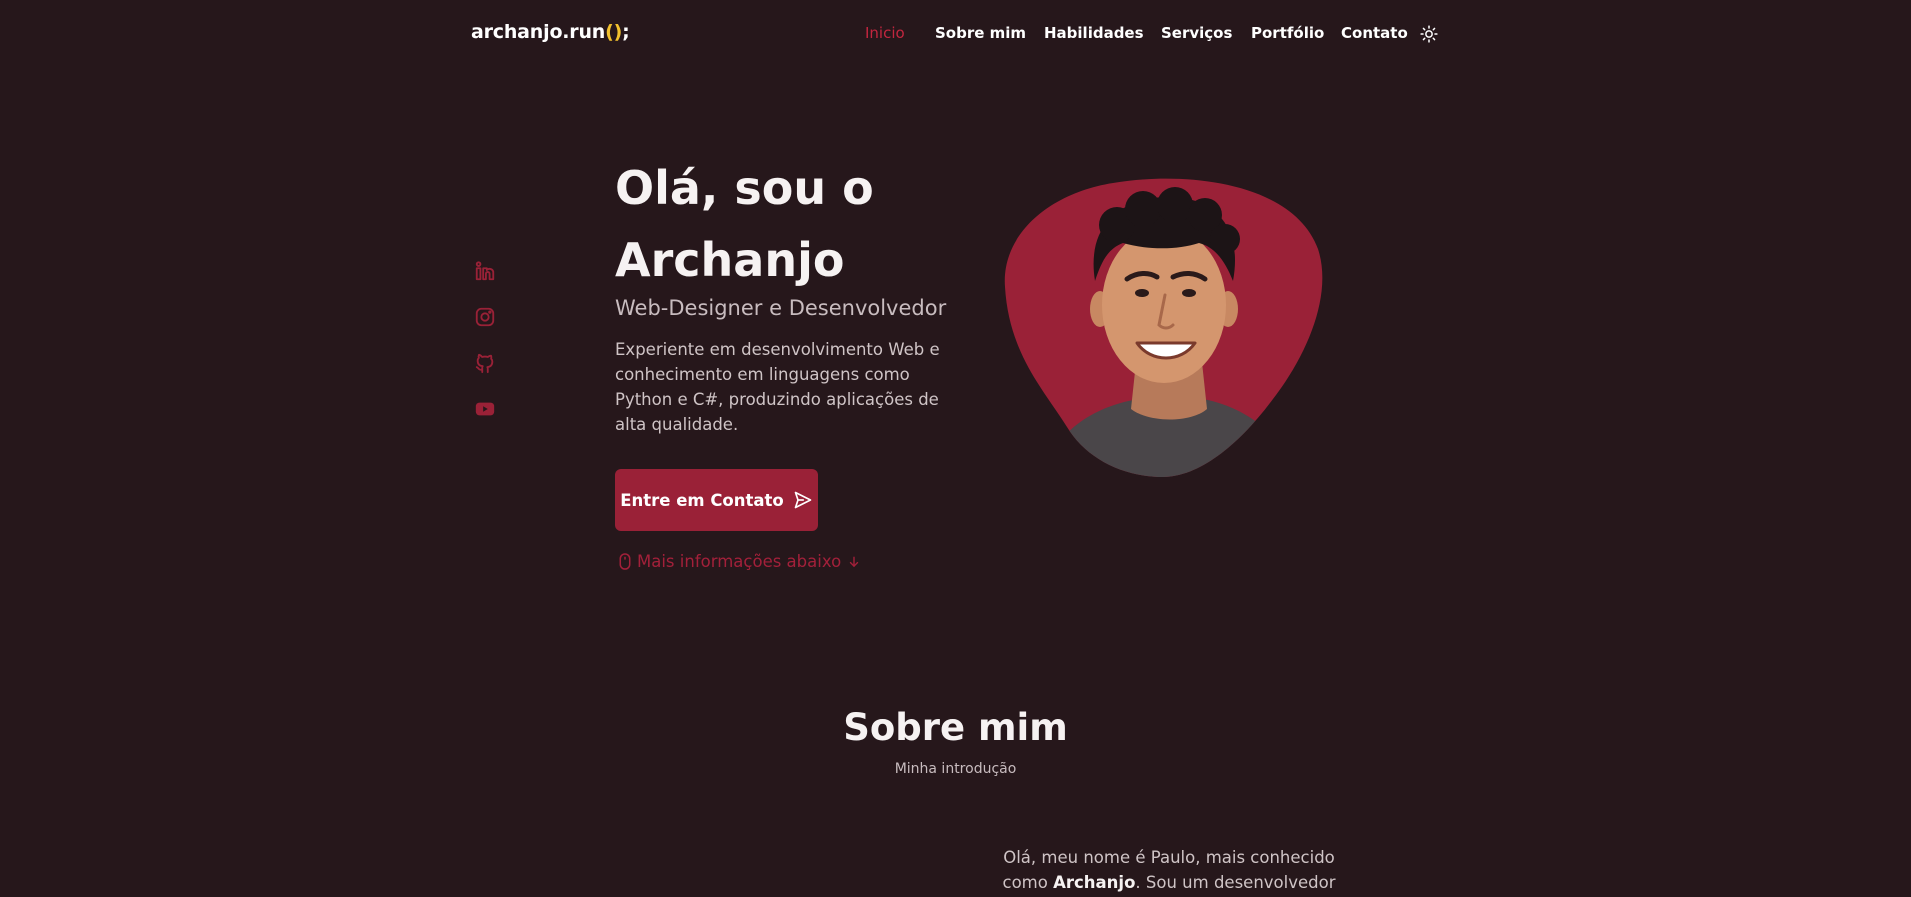 The height and width of the screenshot is (897, 1911). Describe the element at coordinates (1235, 882) in the screenshot. I see `about-text-continued: . Sou um desenvolvedor de` at that location.